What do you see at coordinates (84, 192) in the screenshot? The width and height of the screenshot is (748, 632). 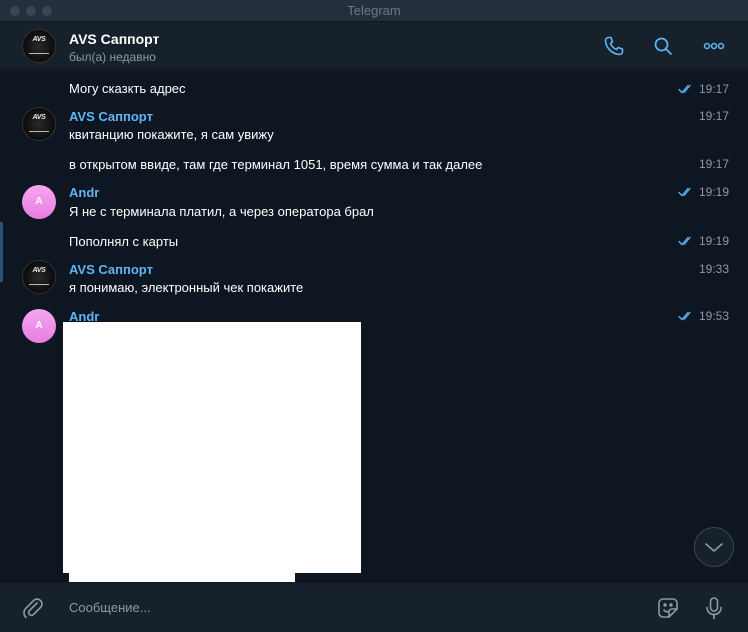 I see `message-author: Andr` at bounding box center [84, 192].